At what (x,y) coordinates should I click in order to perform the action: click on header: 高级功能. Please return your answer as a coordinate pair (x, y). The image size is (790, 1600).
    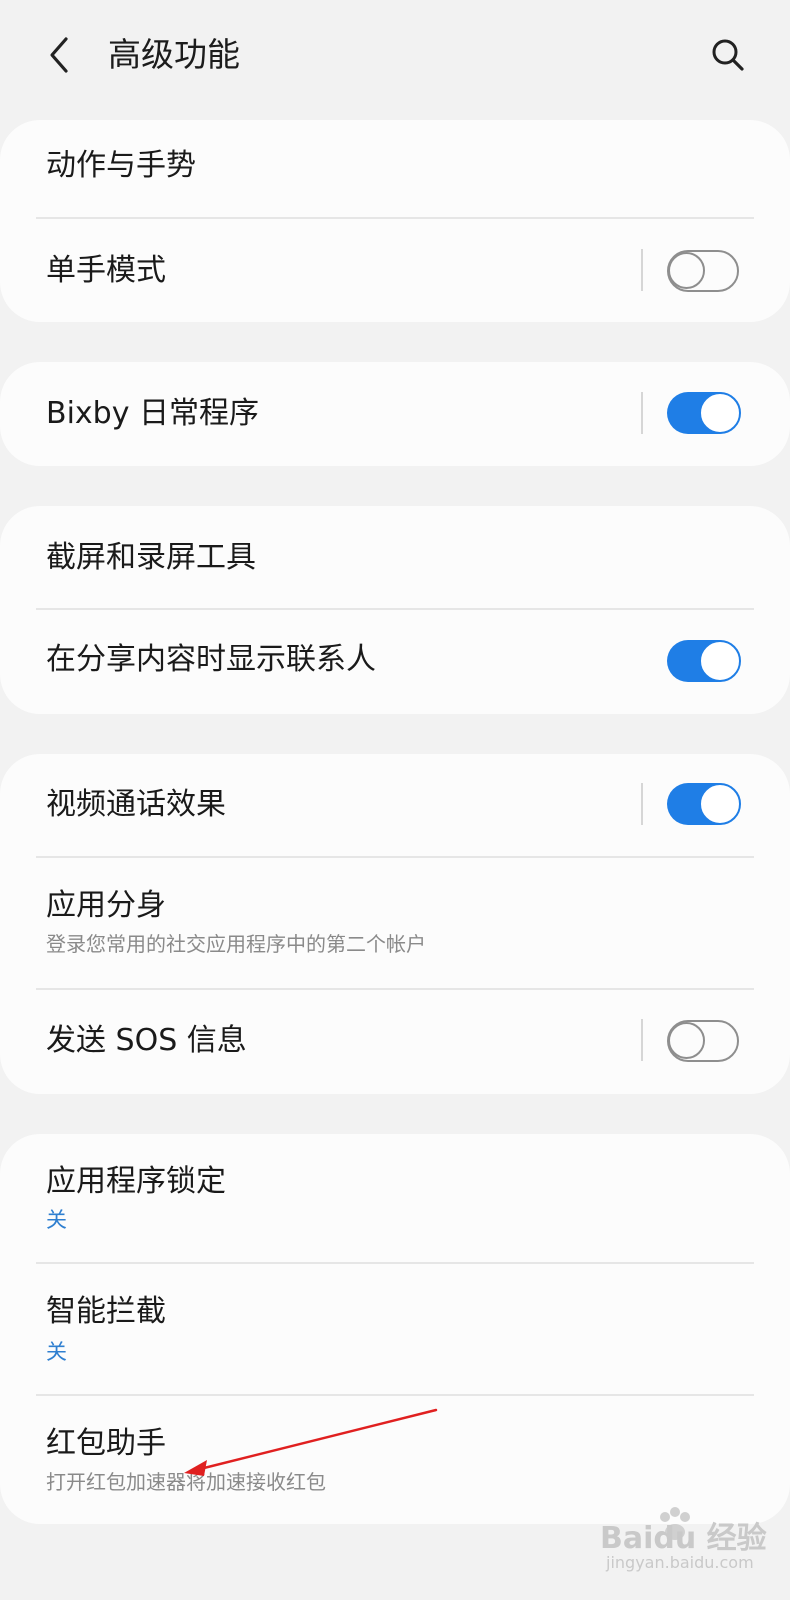
    Looking at the image, I should click on (395, 56).